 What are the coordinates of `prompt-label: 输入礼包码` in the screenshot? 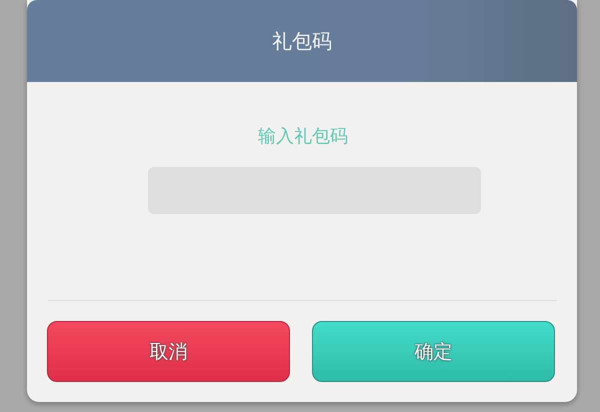 It's located at (303, 136).